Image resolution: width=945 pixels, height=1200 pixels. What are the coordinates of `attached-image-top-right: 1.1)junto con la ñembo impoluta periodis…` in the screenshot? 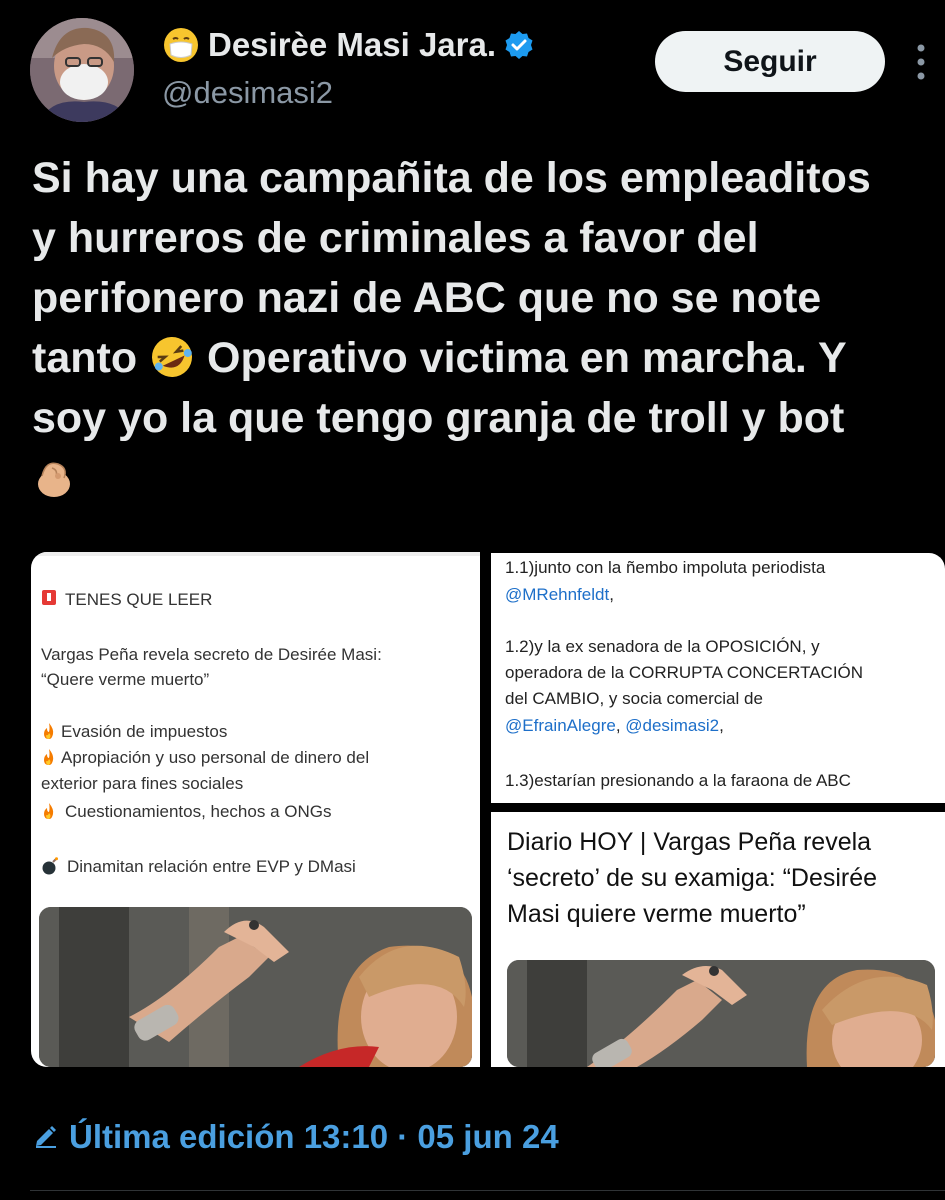 It's located at (718, 678).